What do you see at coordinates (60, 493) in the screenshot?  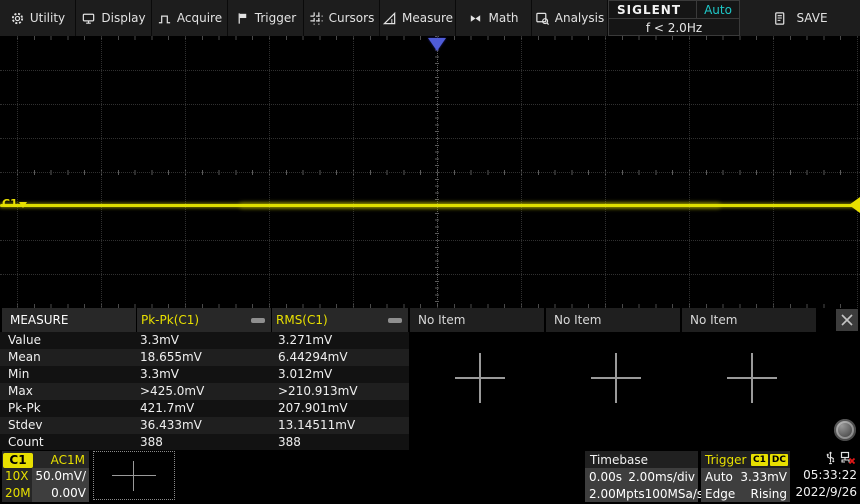 I see `channel1-offset: 0.00V` at bounding box center [60, 493].